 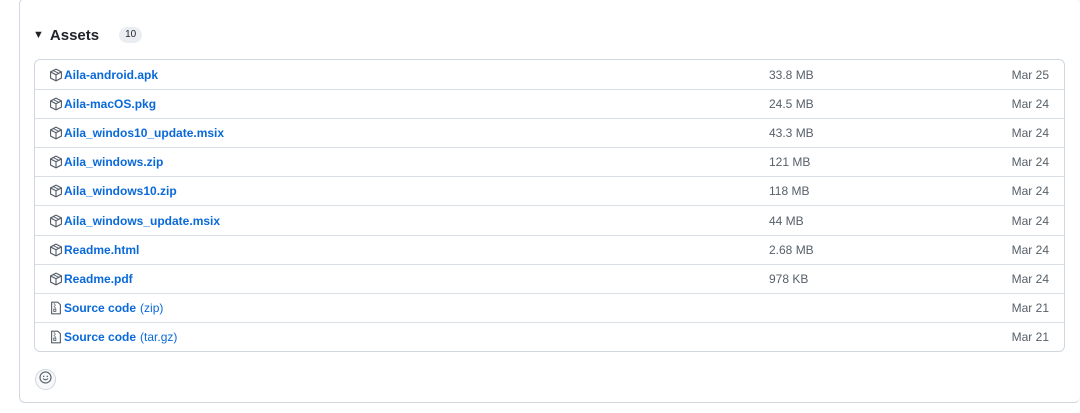 What do you see at coordinates (120, 191) in the screenshot?
I see `asset-name: Aila_windows10.zip` at bounding box center [120, 191].